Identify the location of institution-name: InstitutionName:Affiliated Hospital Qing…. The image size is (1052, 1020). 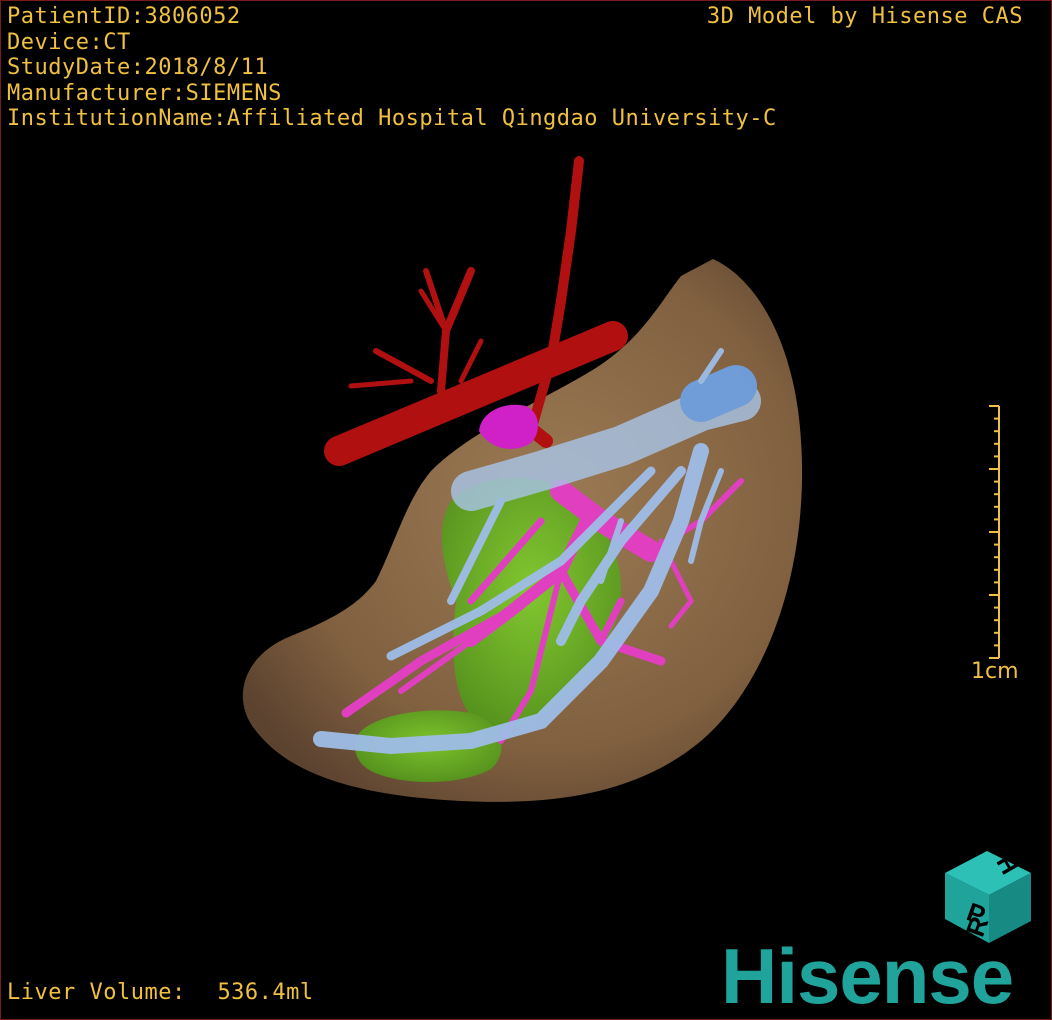
(392, 118).